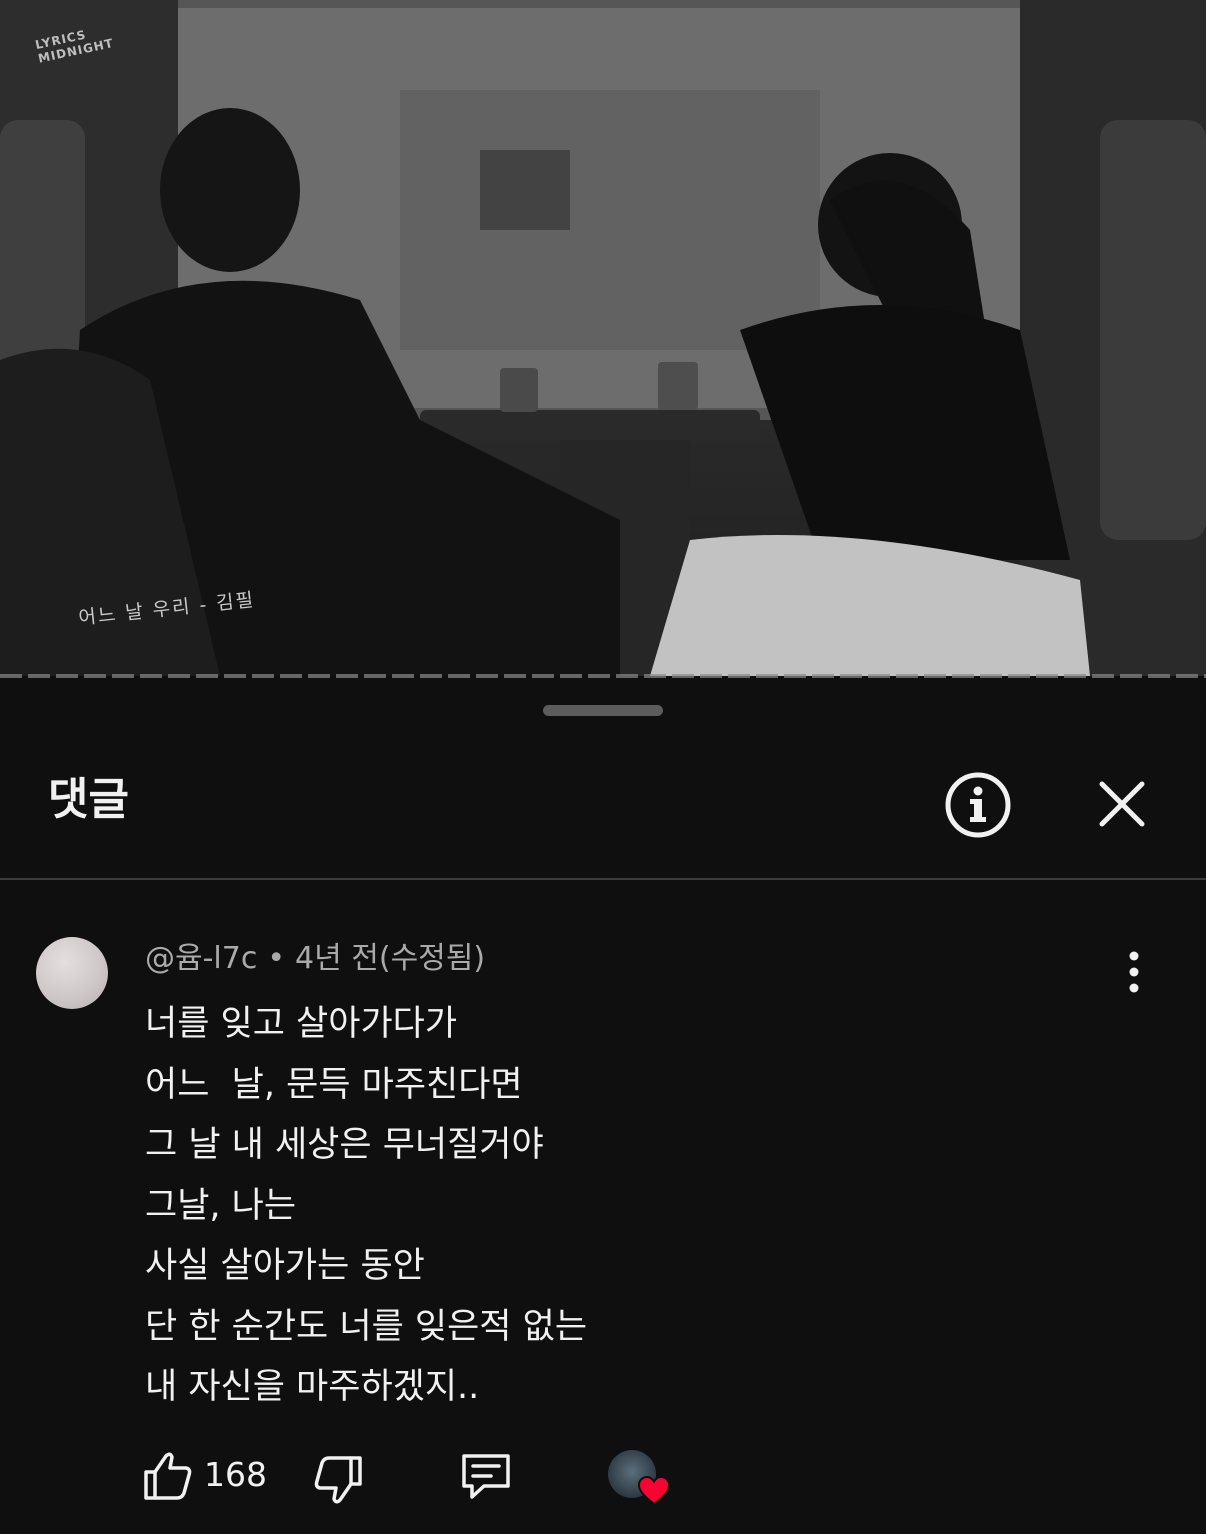 The width and height of the screenshot is (1206, 1534). I want to click on comment-time: 4년 전(수정됨), so click(390, 958).